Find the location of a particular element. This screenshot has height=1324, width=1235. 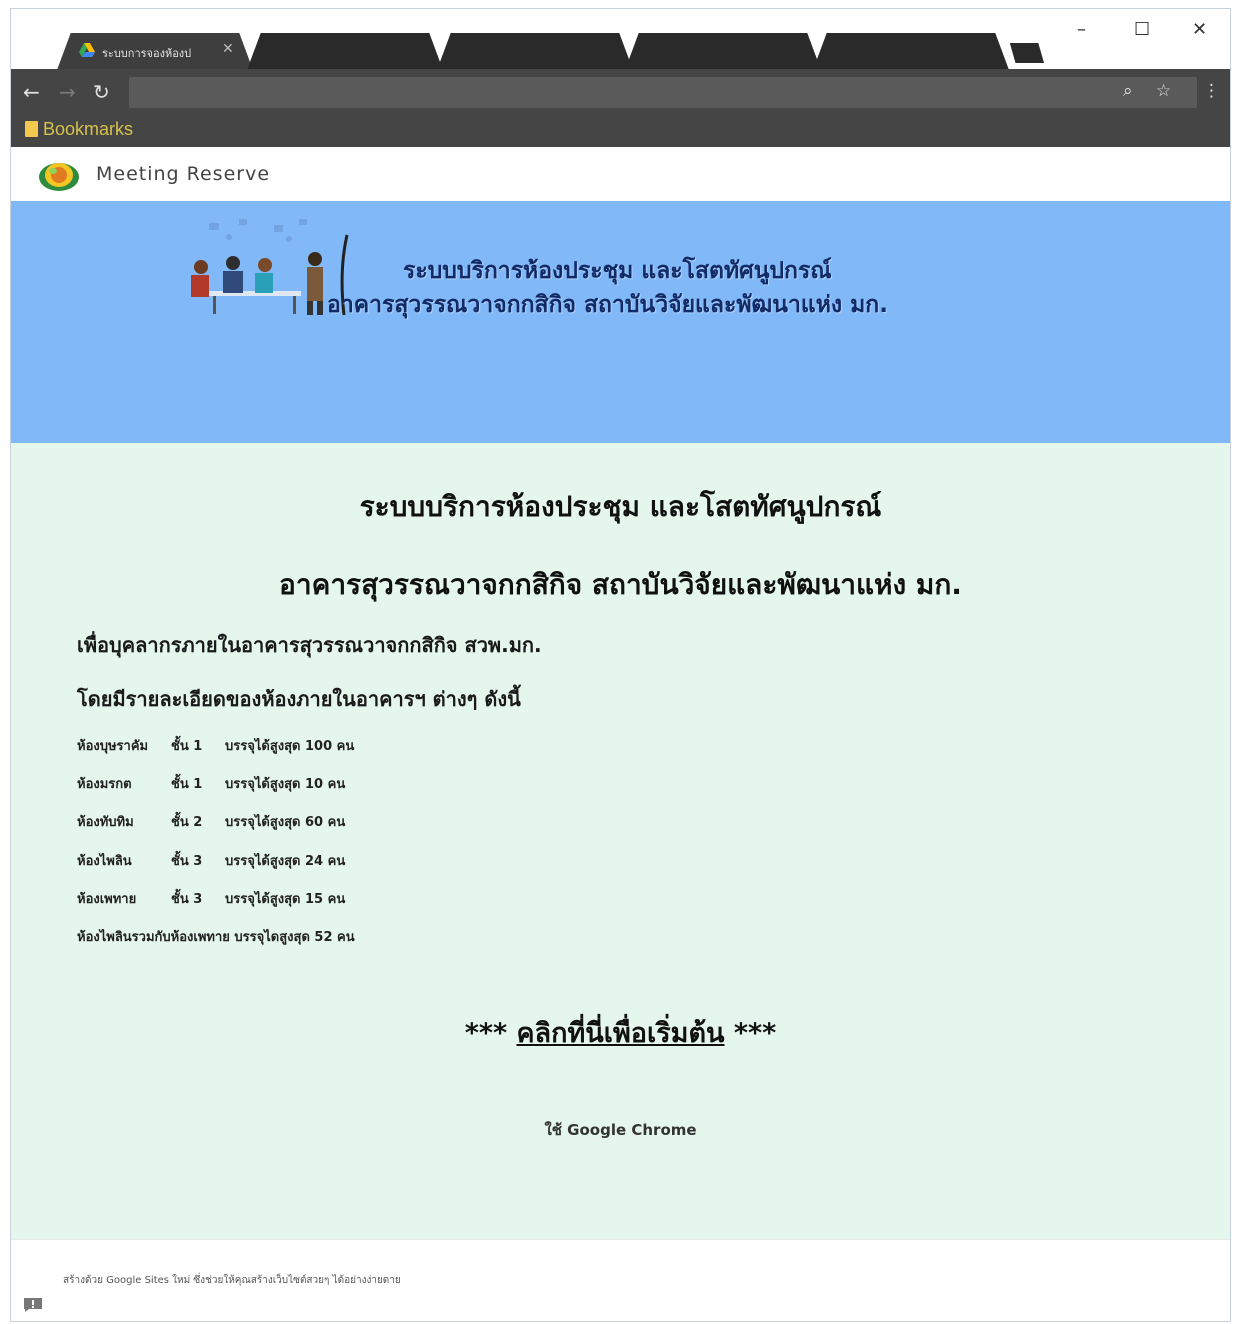

tab-title: ระบบการจองห้องป is located at coordinates (147, 53).